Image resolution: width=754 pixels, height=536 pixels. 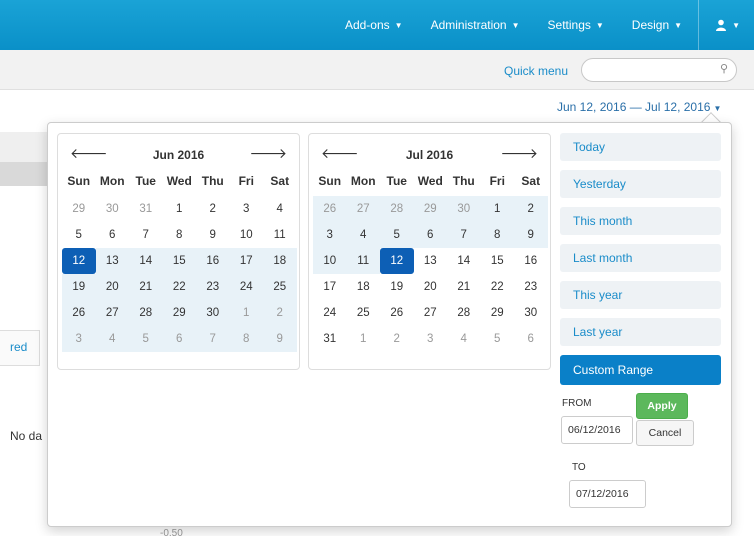 I want to click on range-option-last-month: Last month, so click(x=640, y=258).